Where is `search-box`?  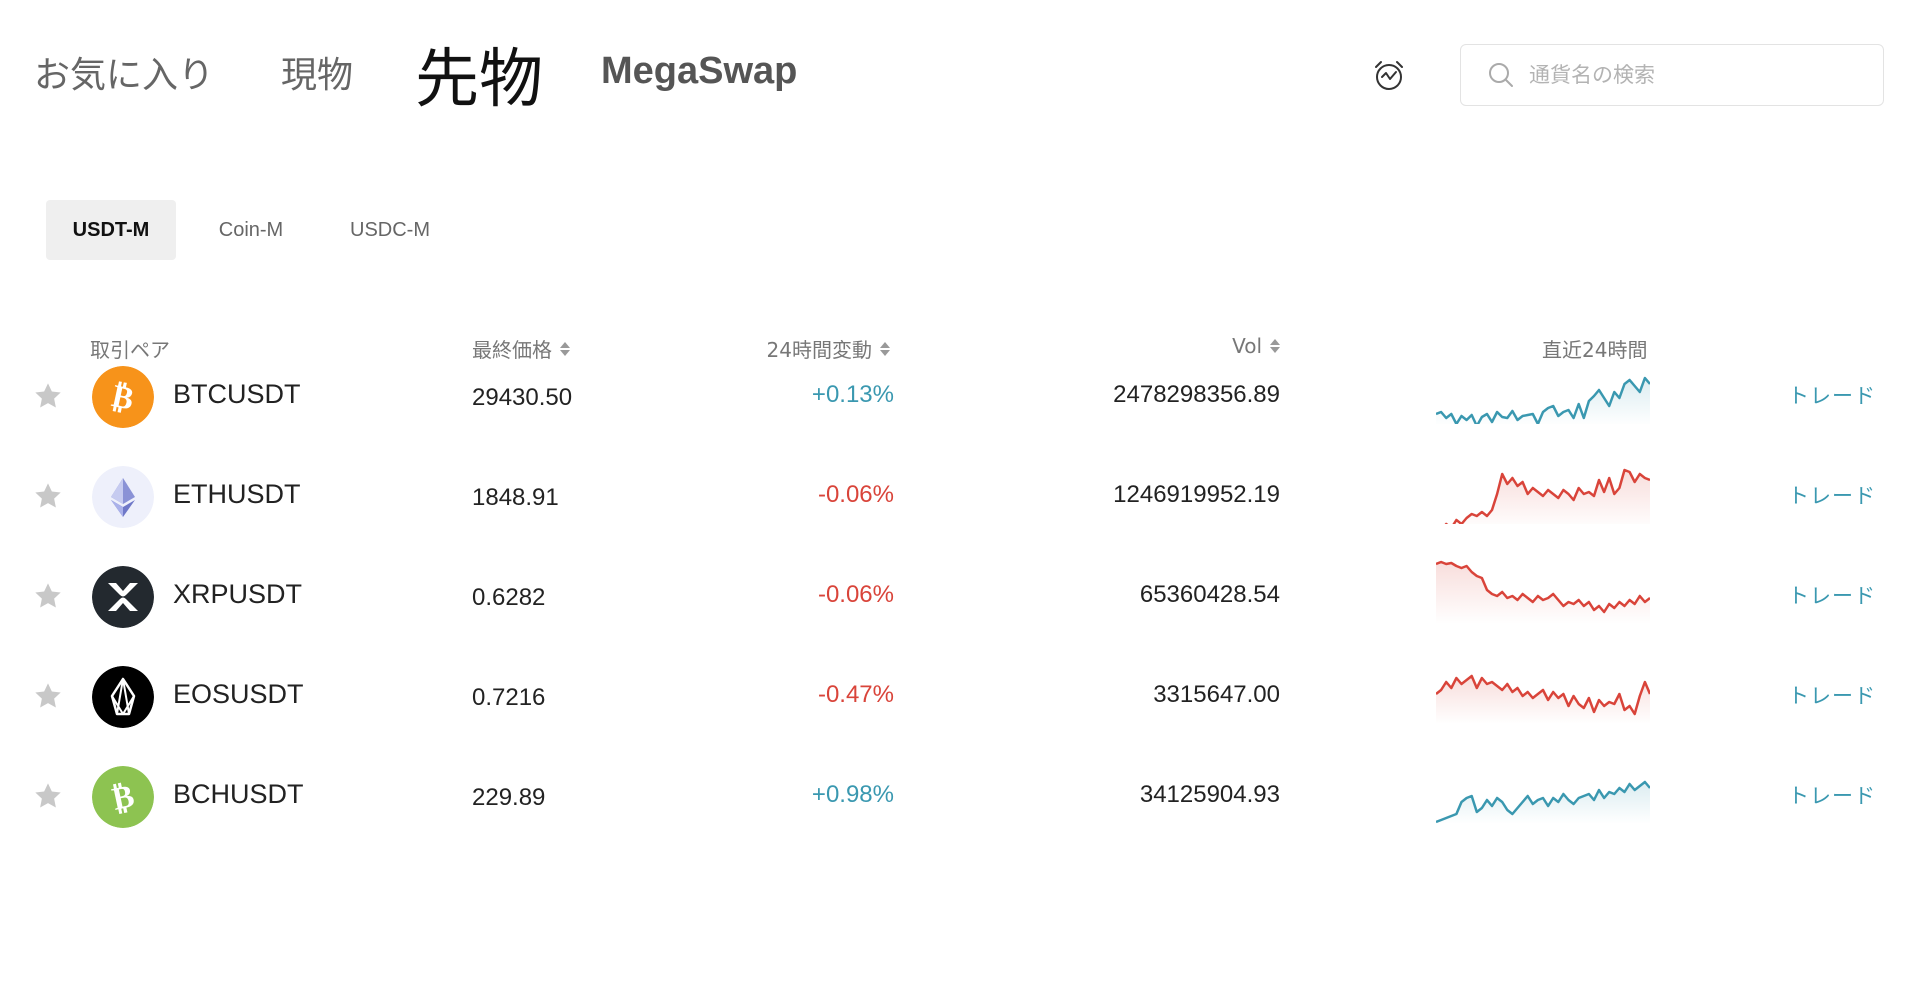
search-box is located at coordinates (1672, 75).